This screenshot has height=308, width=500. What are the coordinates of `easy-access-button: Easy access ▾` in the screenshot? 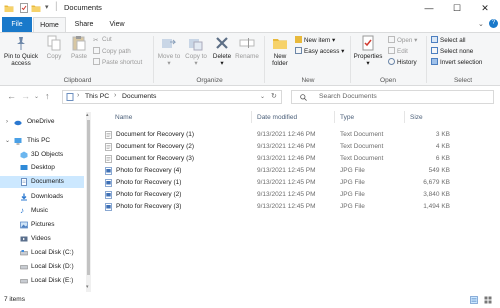 It's located at (319, 51).